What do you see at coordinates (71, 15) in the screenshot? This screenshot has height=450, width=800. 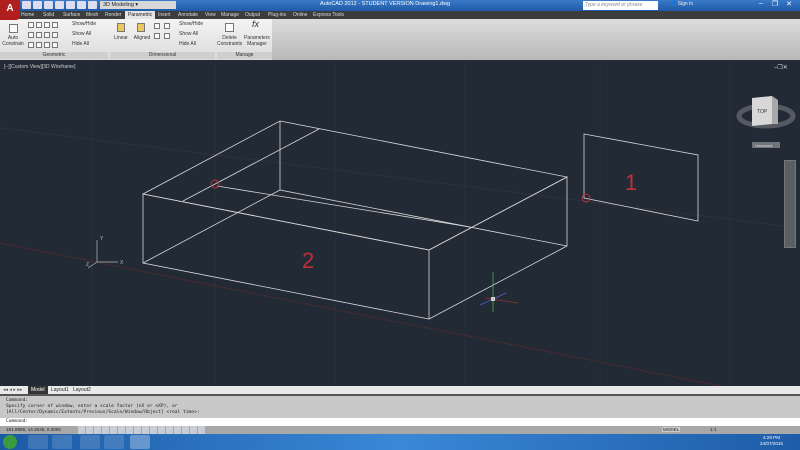 I see `tab-surface: Surface` at bounding box center [71, 15].